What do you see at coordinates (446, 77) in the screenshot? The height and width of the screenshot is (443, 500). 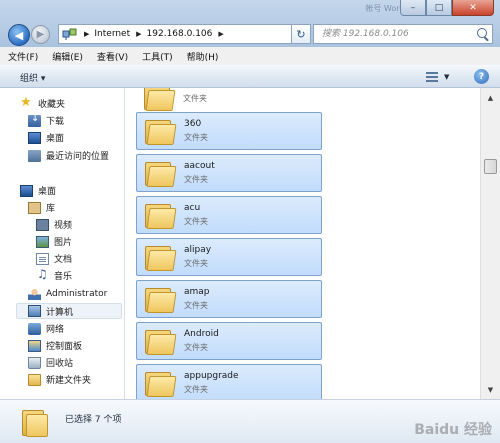 I see `view-dropdown-icon: ▼` at bounding box center [446, 77].